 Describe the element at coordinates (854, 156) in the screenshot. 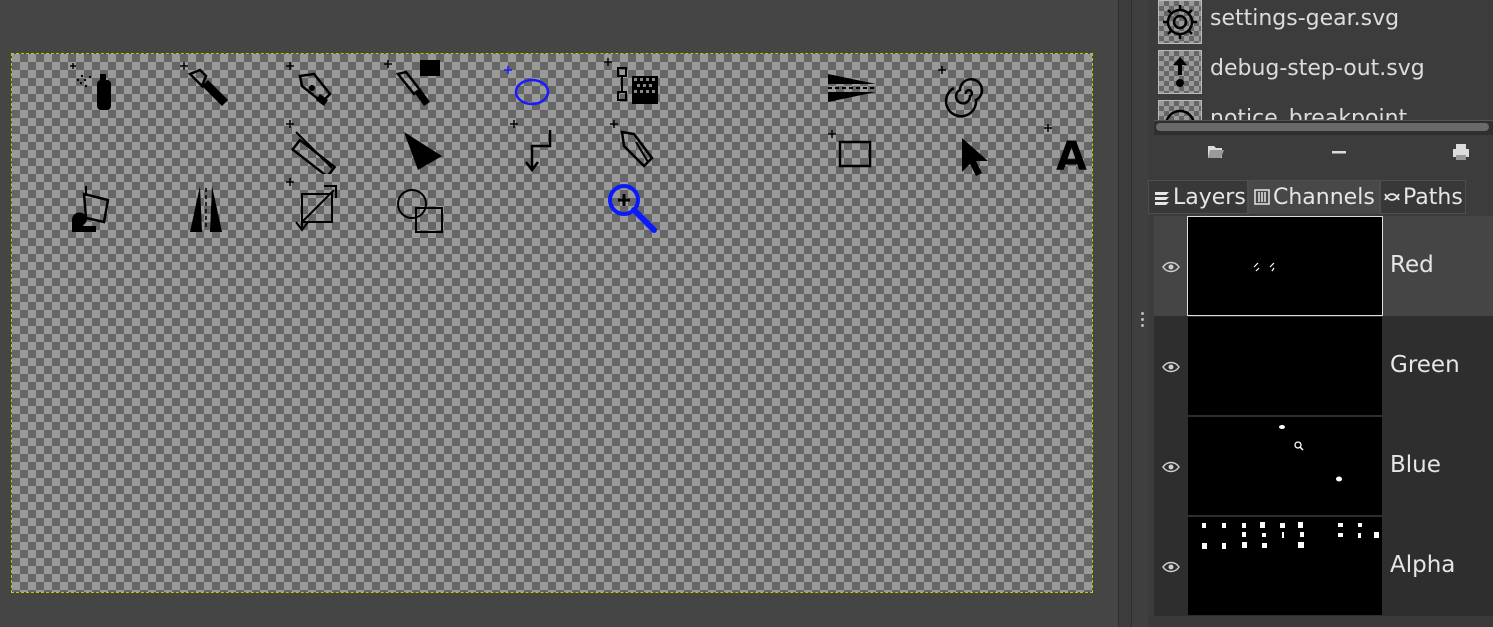

I see `rect-select-icon` at that location.